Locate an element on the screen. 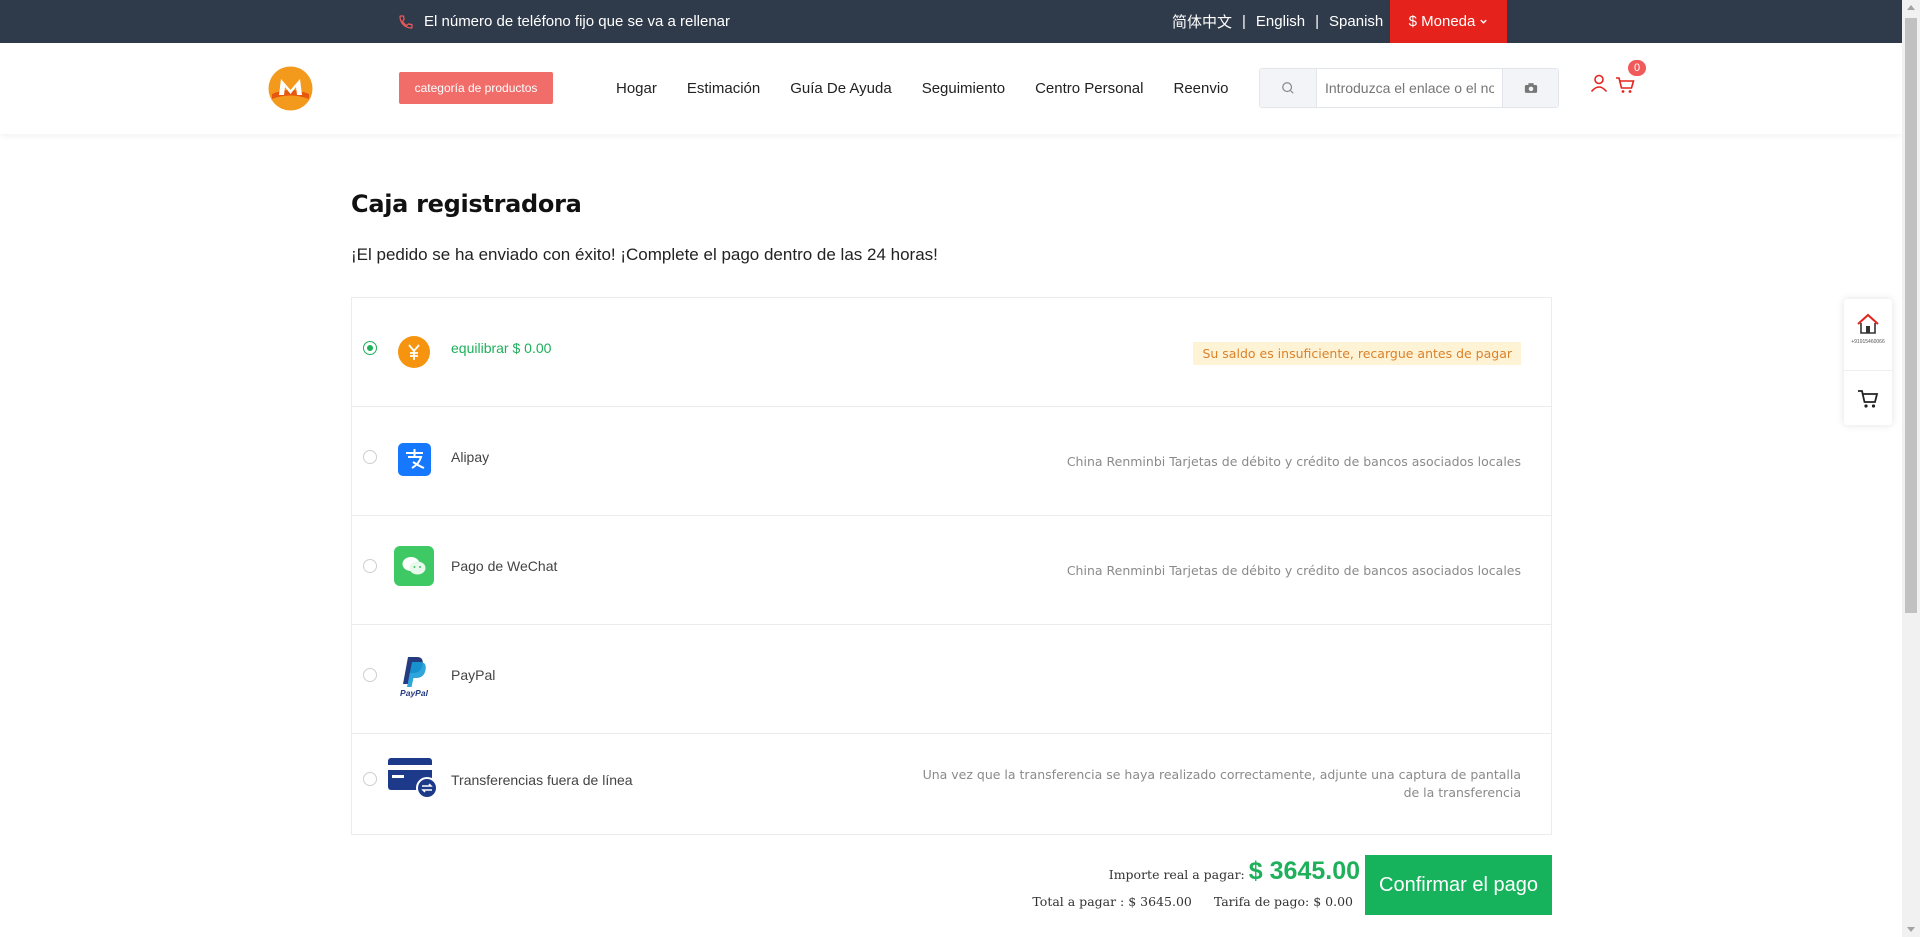  payment-method-paypal: PayPal PayPal is located at coordinates (951, 679).